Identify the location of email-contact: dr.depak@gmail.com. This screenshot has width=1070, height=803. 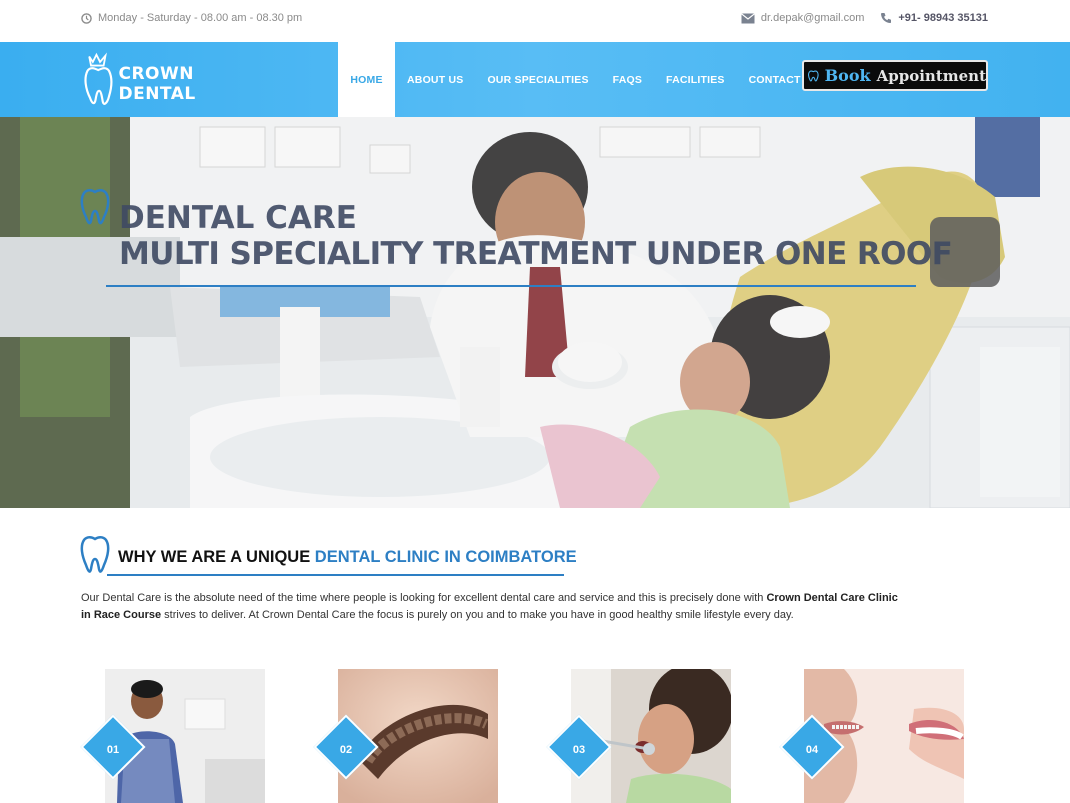
(803, 18).